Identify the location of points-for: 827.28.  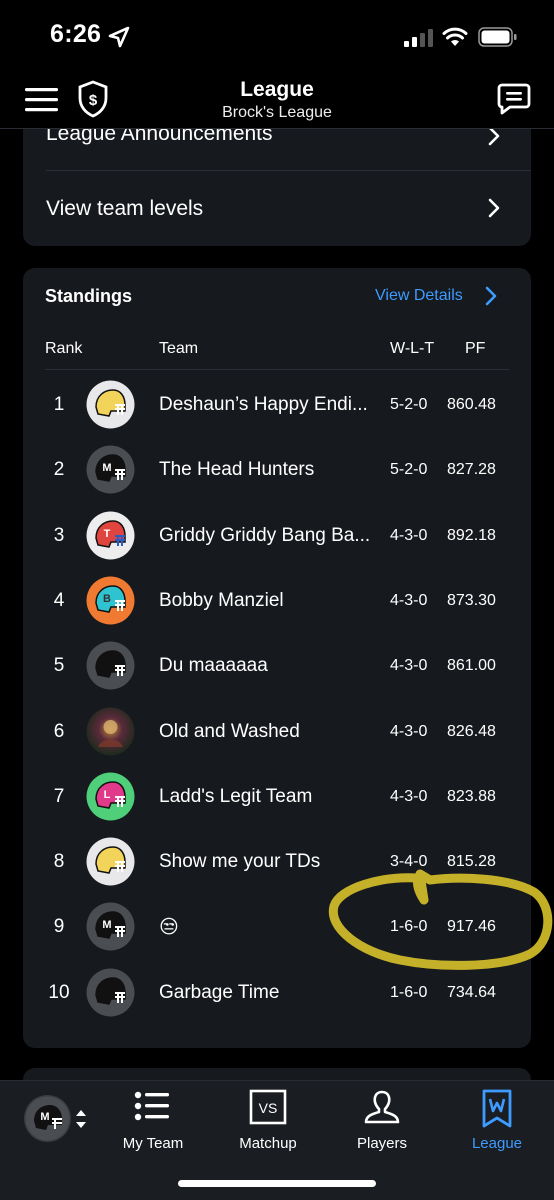
(471, 470).